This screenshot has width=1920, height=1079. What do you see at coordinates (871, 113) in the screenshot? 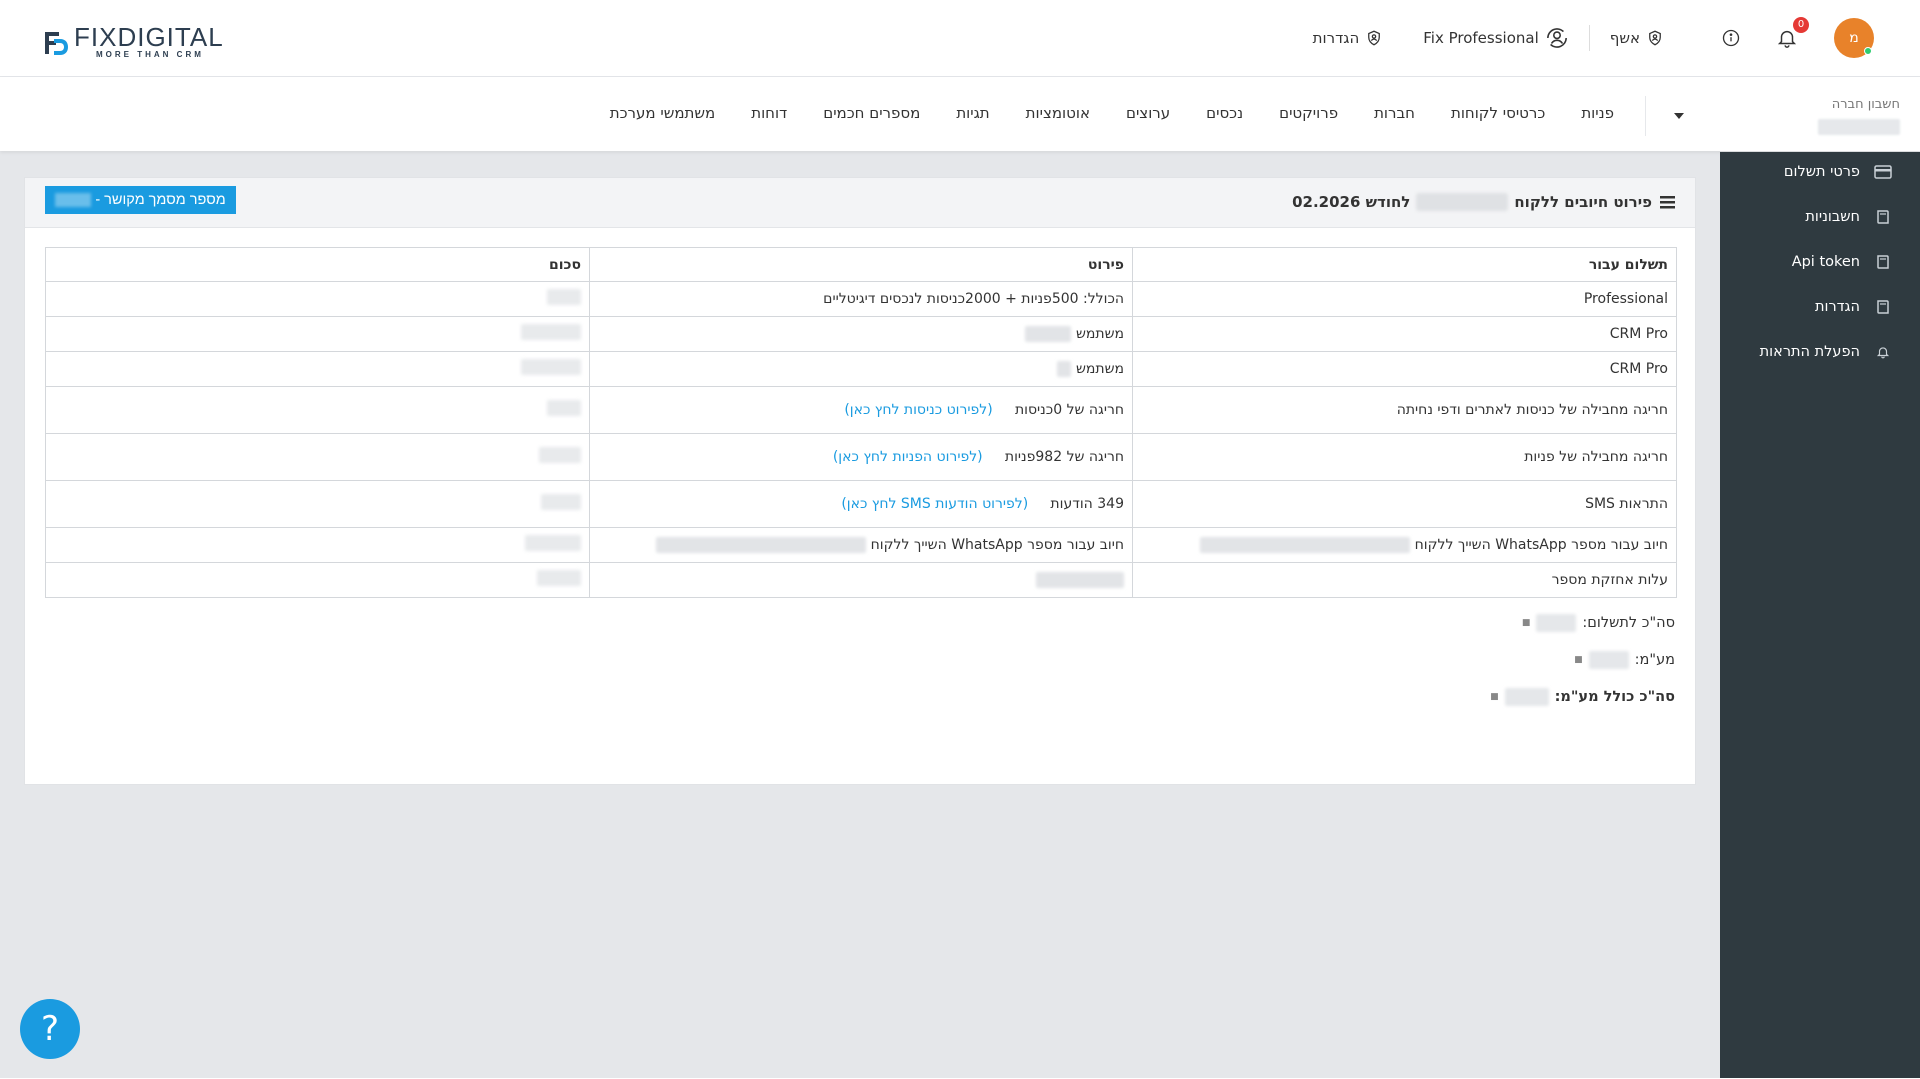
I see `menu-item-smart-numbers: מספרים חכמים` at bounding box center [871, 113].